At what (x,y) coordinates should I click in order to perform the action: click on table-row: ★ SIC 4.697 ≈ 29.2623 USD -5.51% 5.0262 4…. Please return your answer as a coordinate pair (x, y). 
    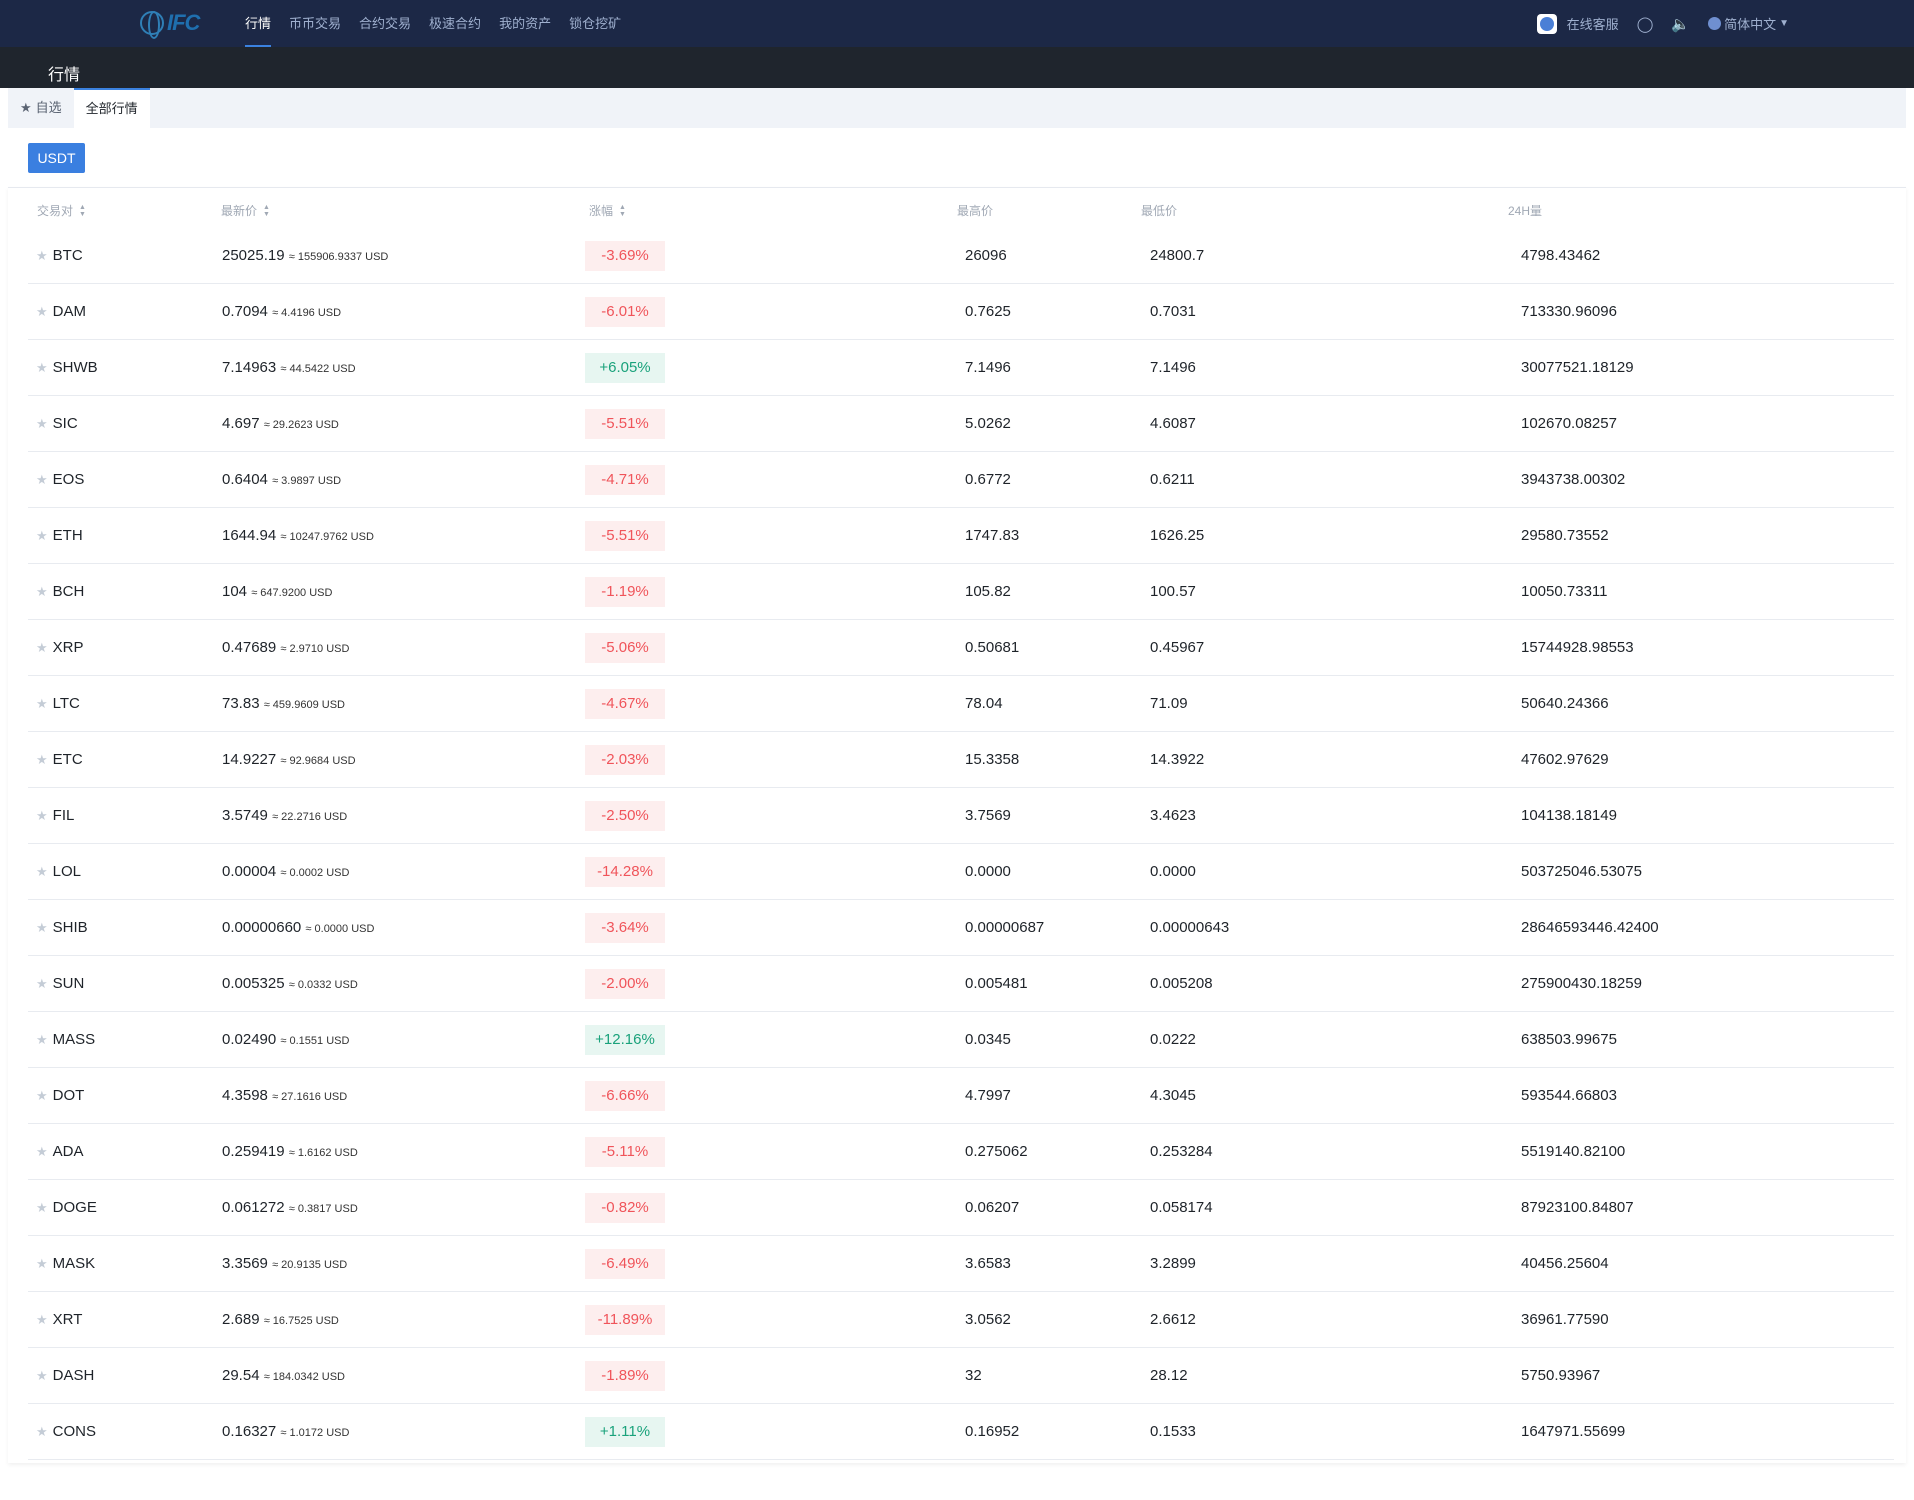
    Looking at the image, I should click on (961, 424).